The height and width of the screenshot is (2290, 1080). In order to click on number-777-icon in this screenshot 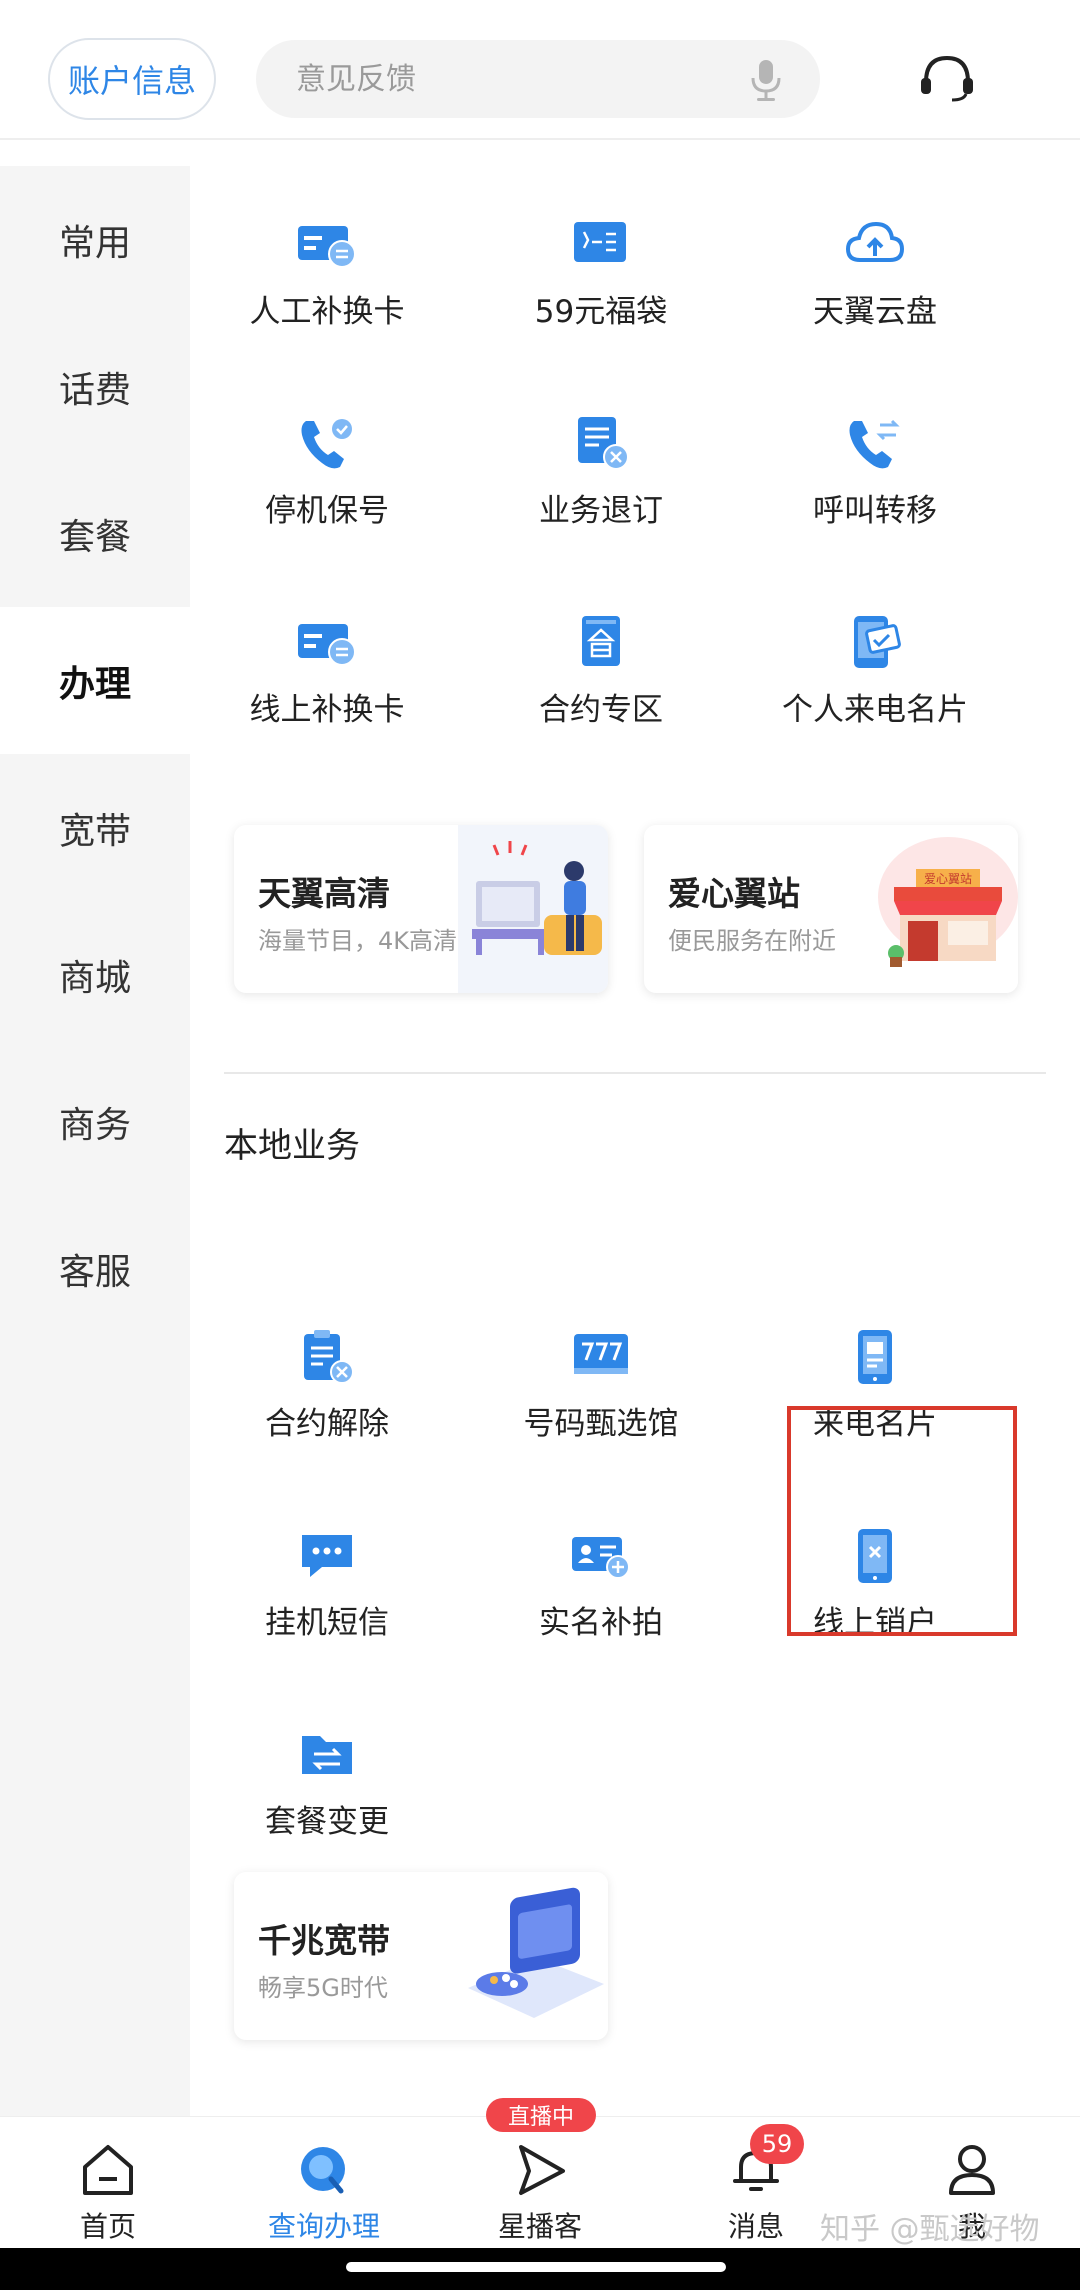, I will do `click(601, 1354)`.